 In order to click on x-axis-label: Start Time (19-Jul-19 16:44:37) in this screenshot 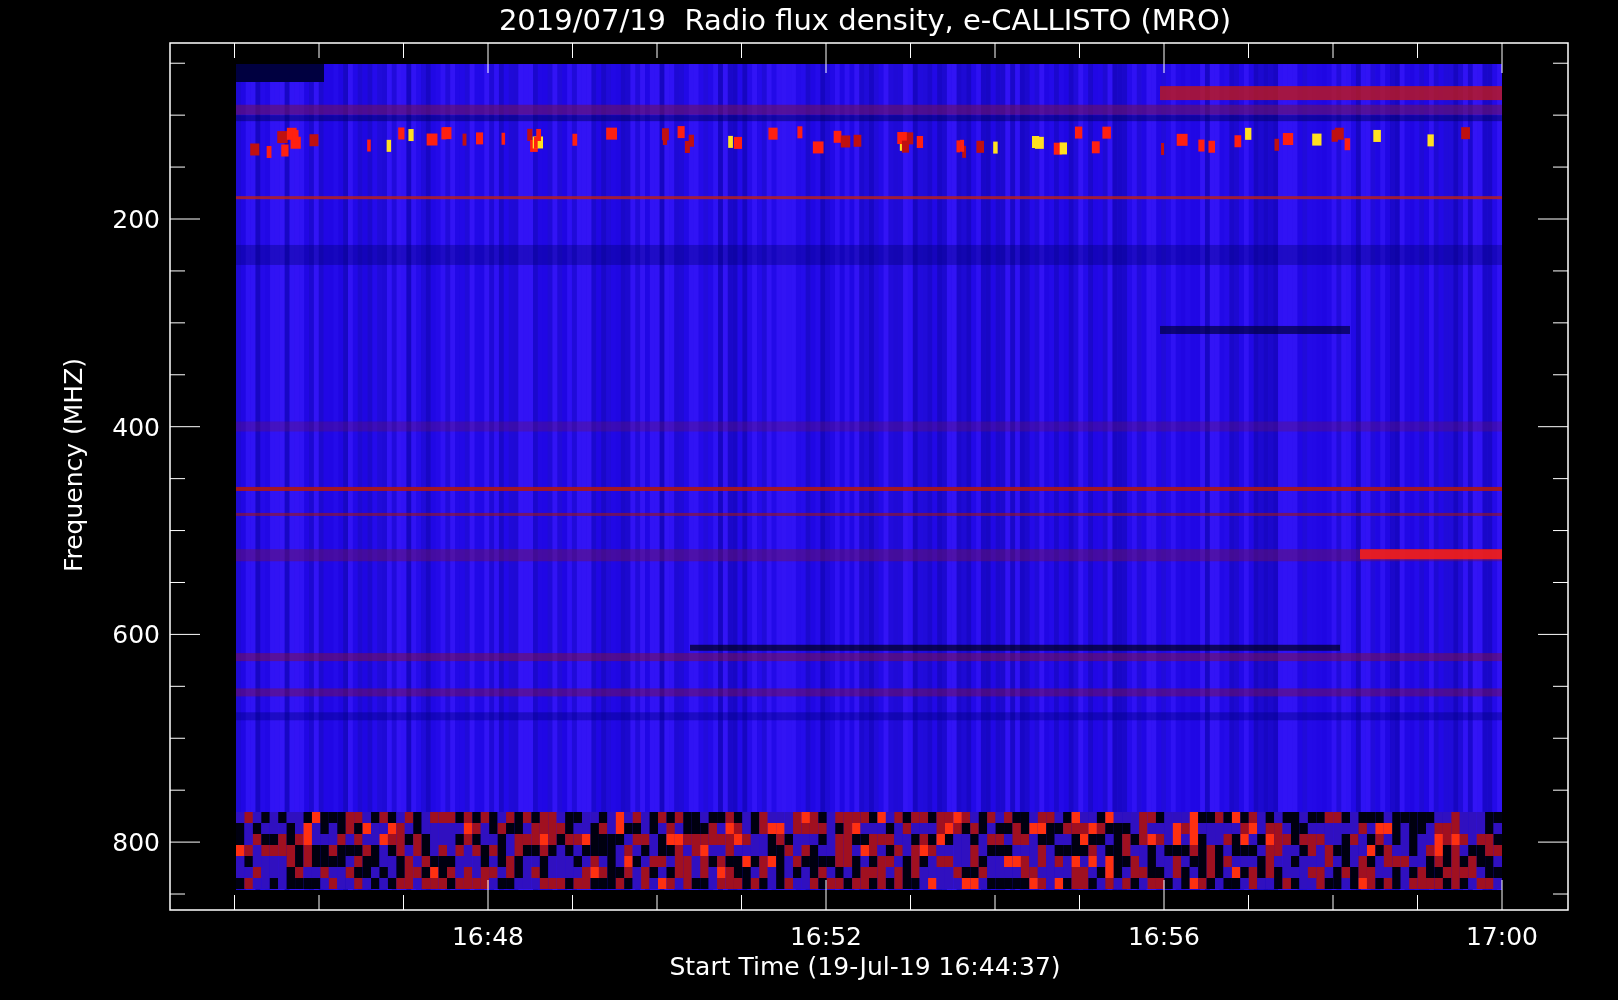, I will do `click(865, 966)`.